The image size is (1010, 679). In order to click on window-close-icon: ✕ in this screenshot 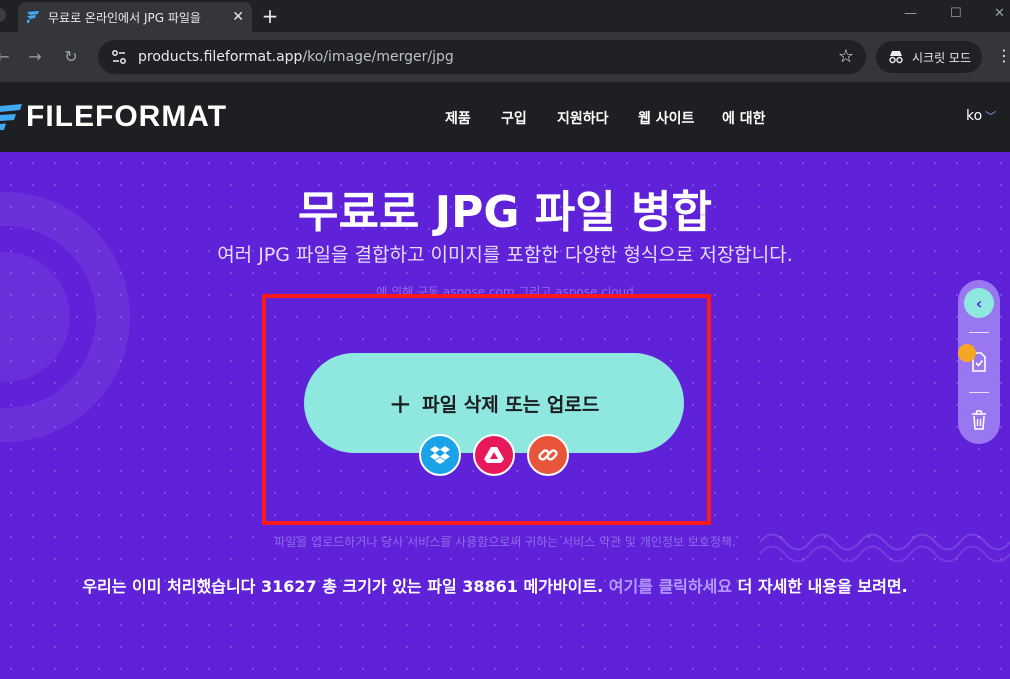, I will do `click(999, 13)`.